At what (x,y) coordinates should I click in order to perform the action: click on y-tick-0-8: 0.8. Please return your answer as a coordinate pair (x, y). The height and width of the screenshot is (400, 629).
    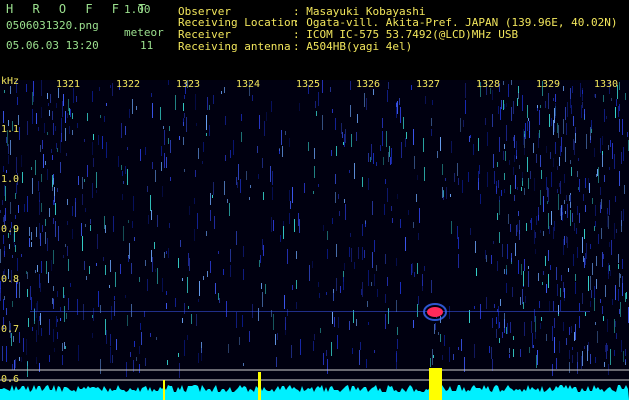
    Looking at the image, I should click on (10, 279).